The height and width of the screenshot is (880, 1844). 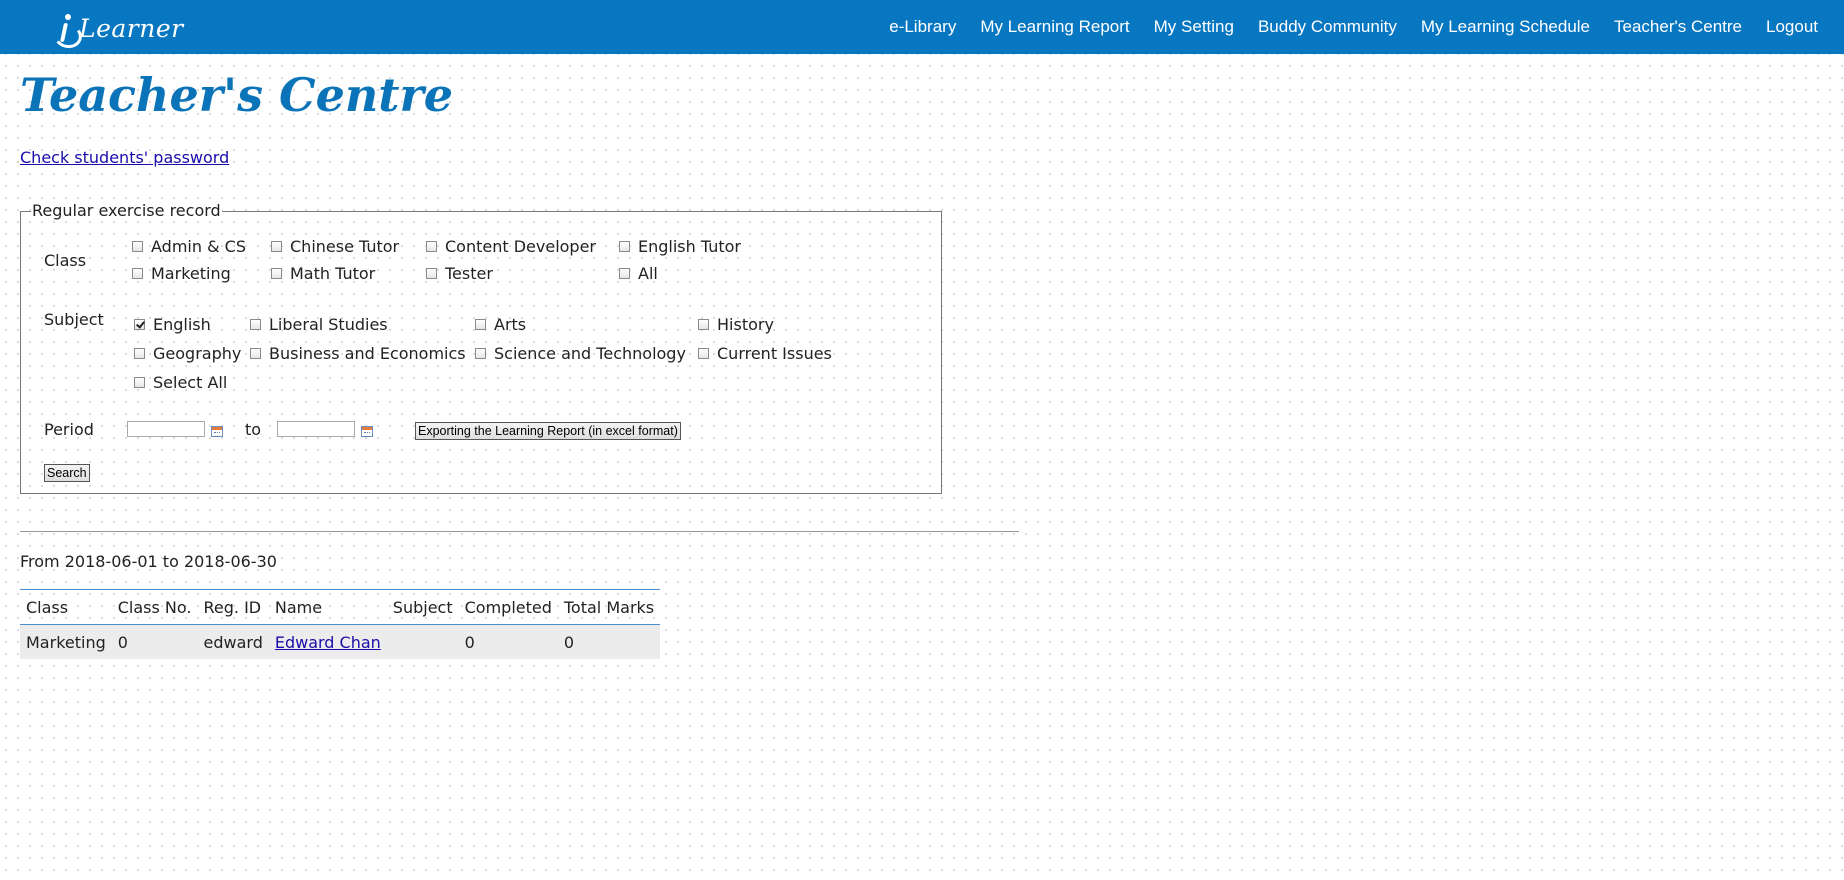 What do you see at coordinates (148, 561) in the screenshot?
I see `result-period-text: From 2018-06-01 to 2018-06-30` at bounding box center [148, 561].